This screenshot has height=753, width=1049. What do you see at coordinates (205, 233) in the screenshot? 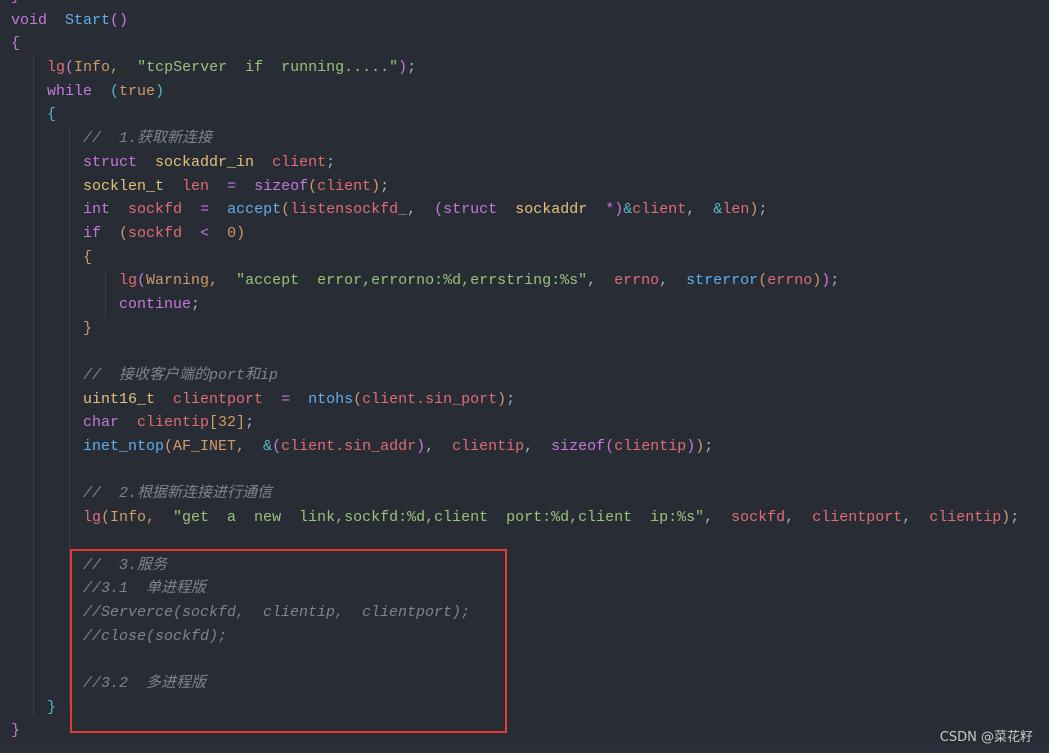
I see `code-token: <` at bounding box center [205, 233].